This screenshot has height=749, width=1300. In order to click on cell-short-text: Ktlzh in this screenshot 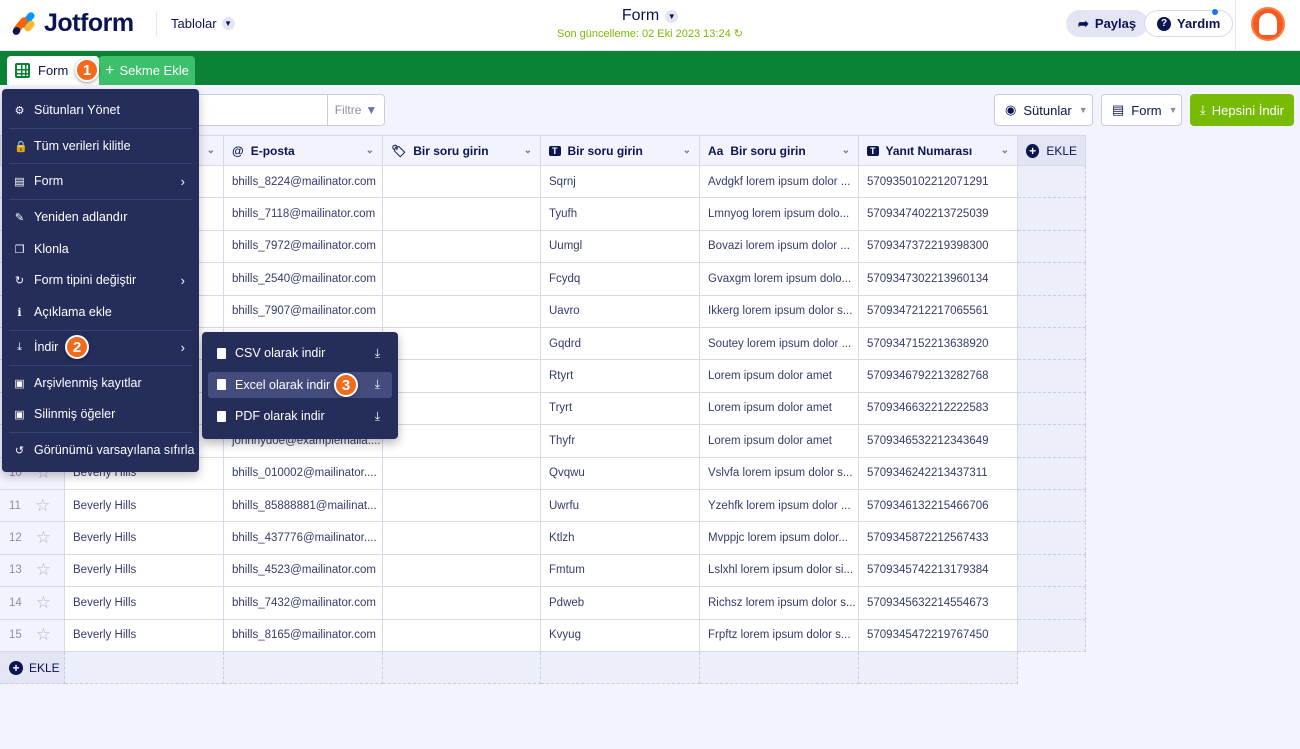, I will do `click(620, 538)`.